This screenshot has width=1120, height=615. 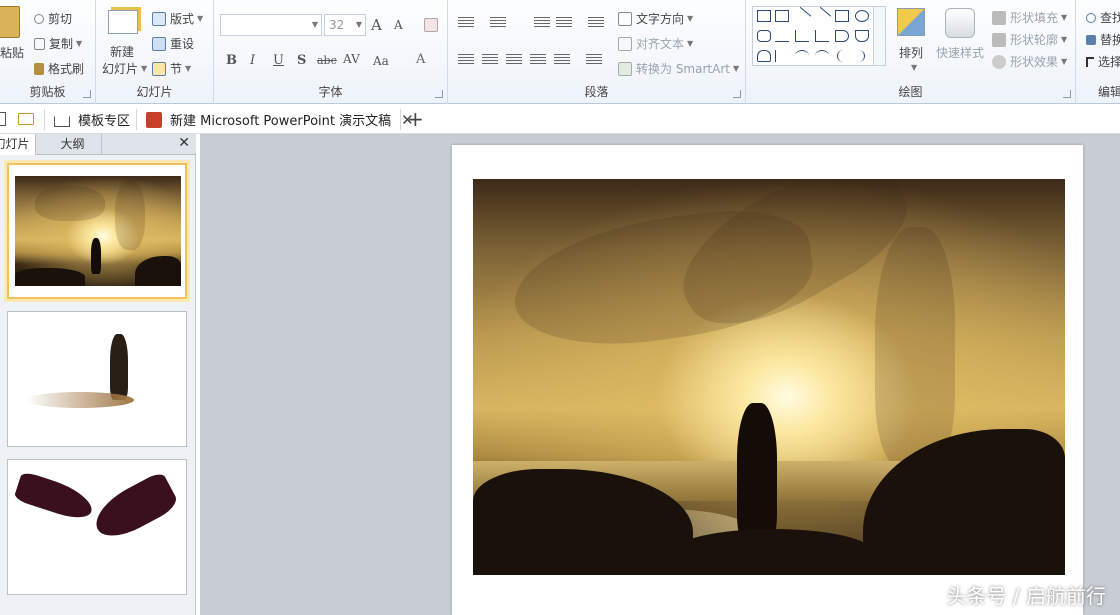 What do you see at coordinates (764, 56) in the screenshot?
I see `freeform-shape-icon` at bounding box center [764, 56].